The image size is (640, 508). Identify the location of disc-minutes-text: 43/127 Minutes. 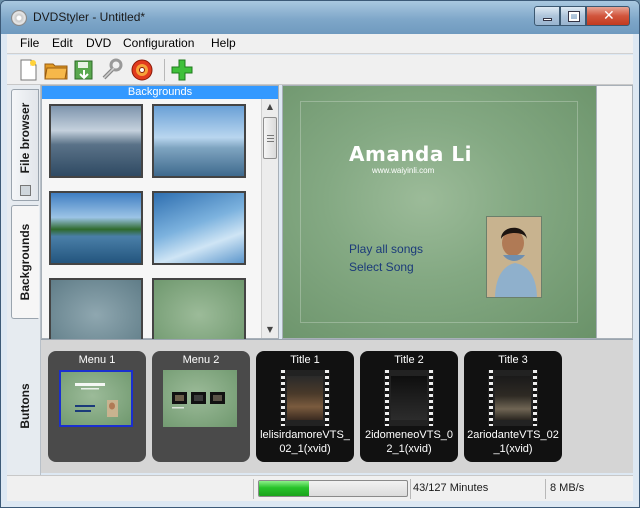
(451, 488).